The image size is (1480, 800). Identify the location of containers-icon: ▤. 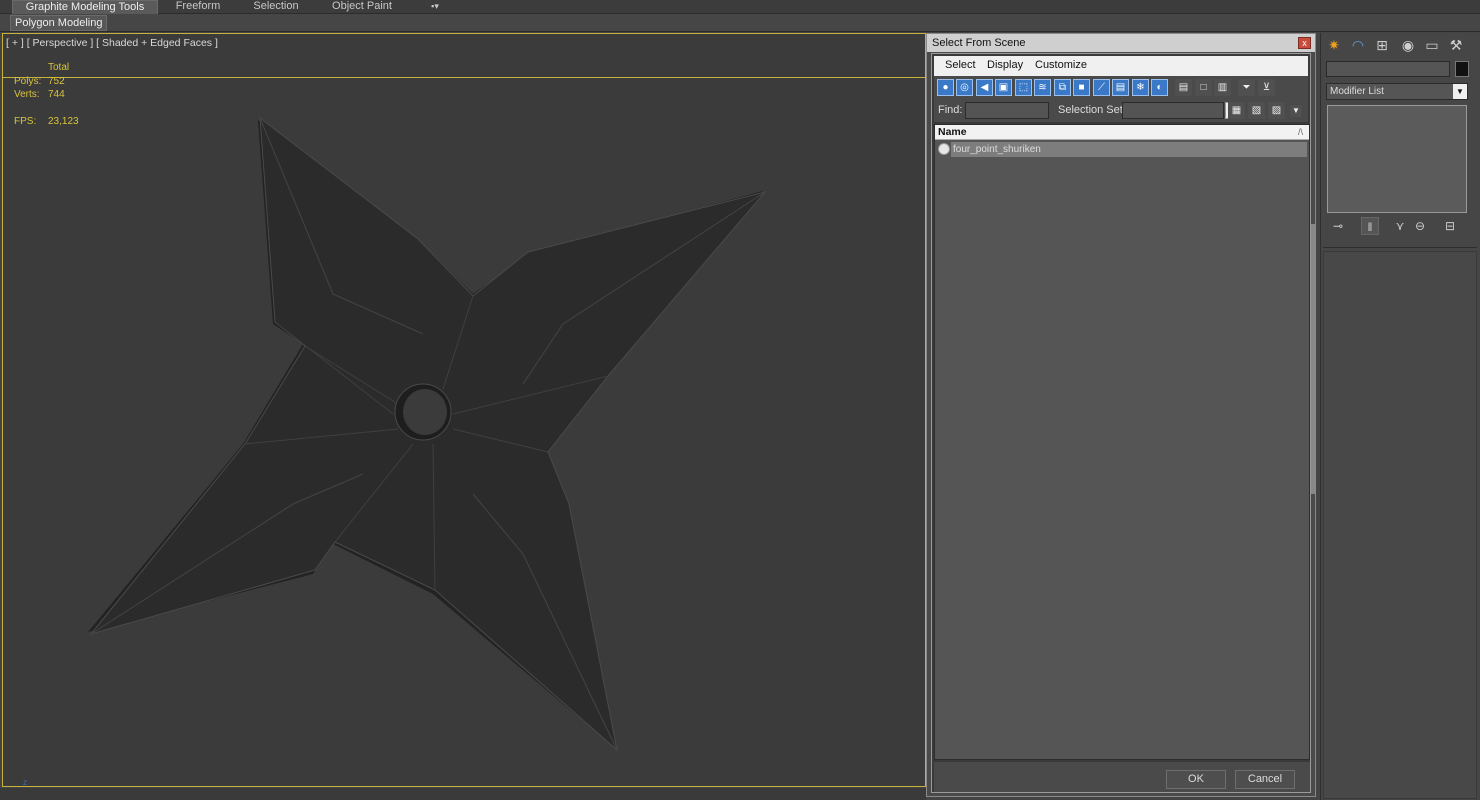
(1120, 87).